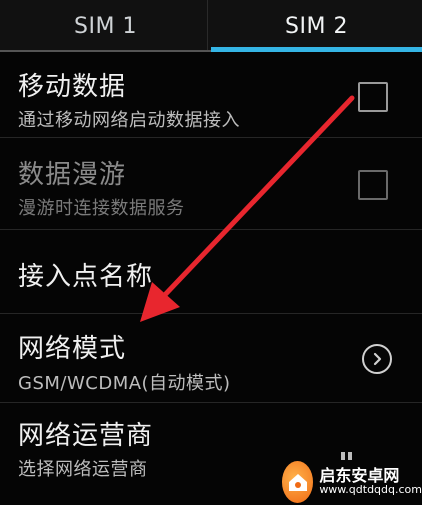 The width and height of the screenshot is (422, 505). Describe the element at coordinates (370, 490) in the screenshot. I see `watermark-url: www.qdtdqdq.com` at that location.